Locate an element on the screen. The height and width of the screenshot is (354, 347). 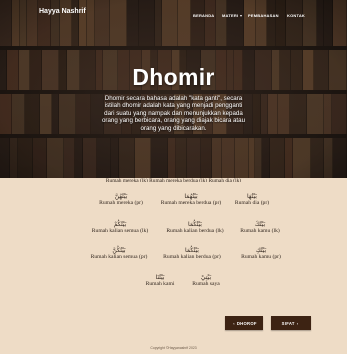
brand-logo: Hayya Nashrif is located at coordinates (62, 11).